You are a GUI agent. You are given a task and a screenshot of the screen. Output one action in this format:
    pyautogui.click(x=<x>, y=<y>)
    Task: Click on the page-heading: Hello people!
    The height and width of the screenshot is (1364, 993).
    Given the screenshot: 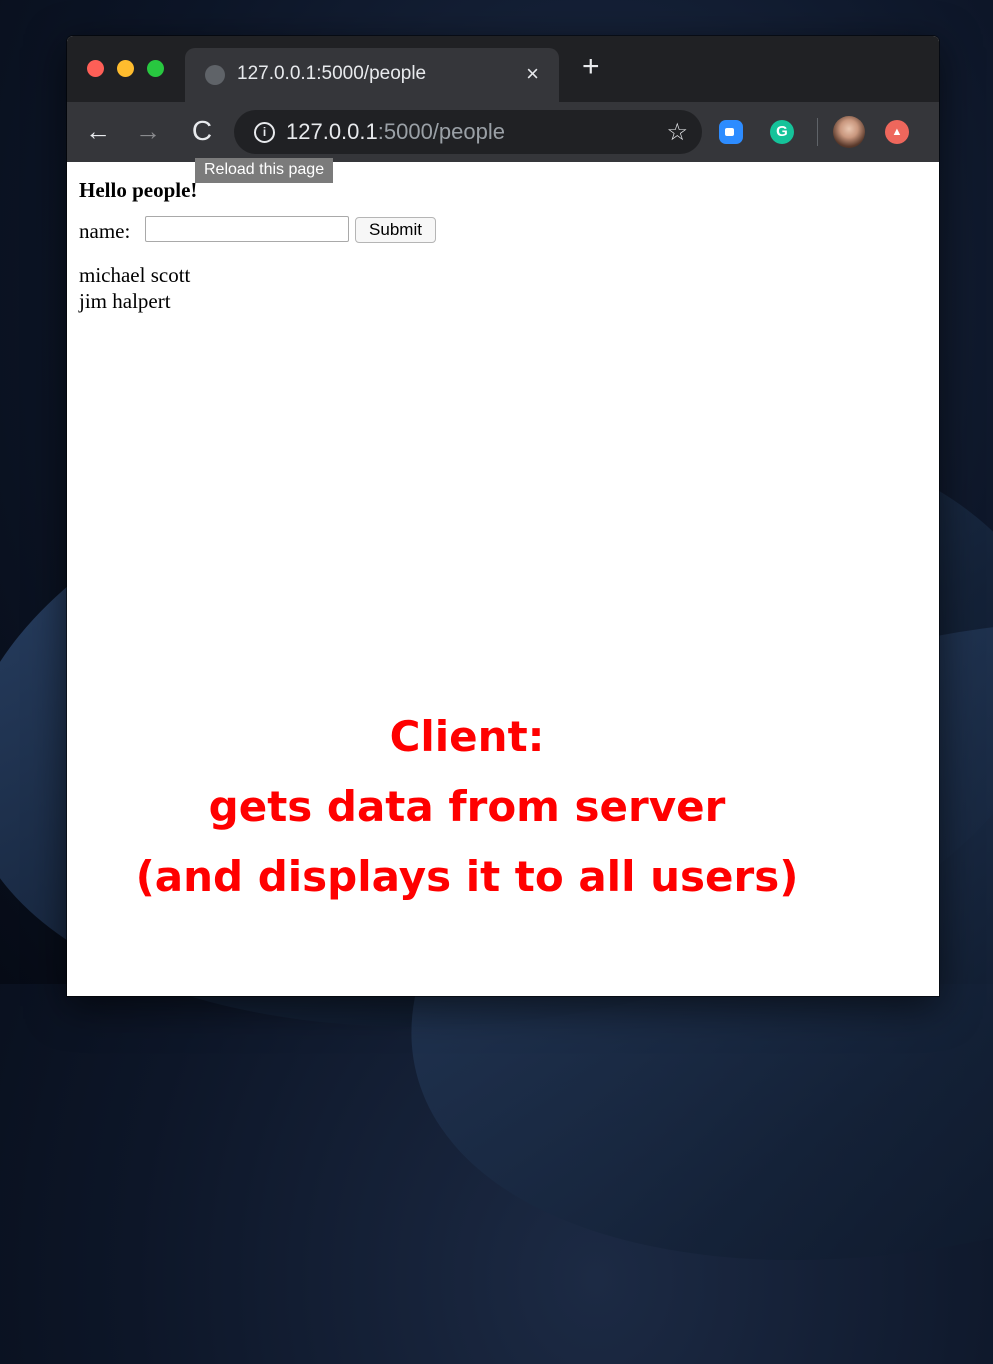 What is the action you would take?
    pyautogui.click(x=138, y=190)
    